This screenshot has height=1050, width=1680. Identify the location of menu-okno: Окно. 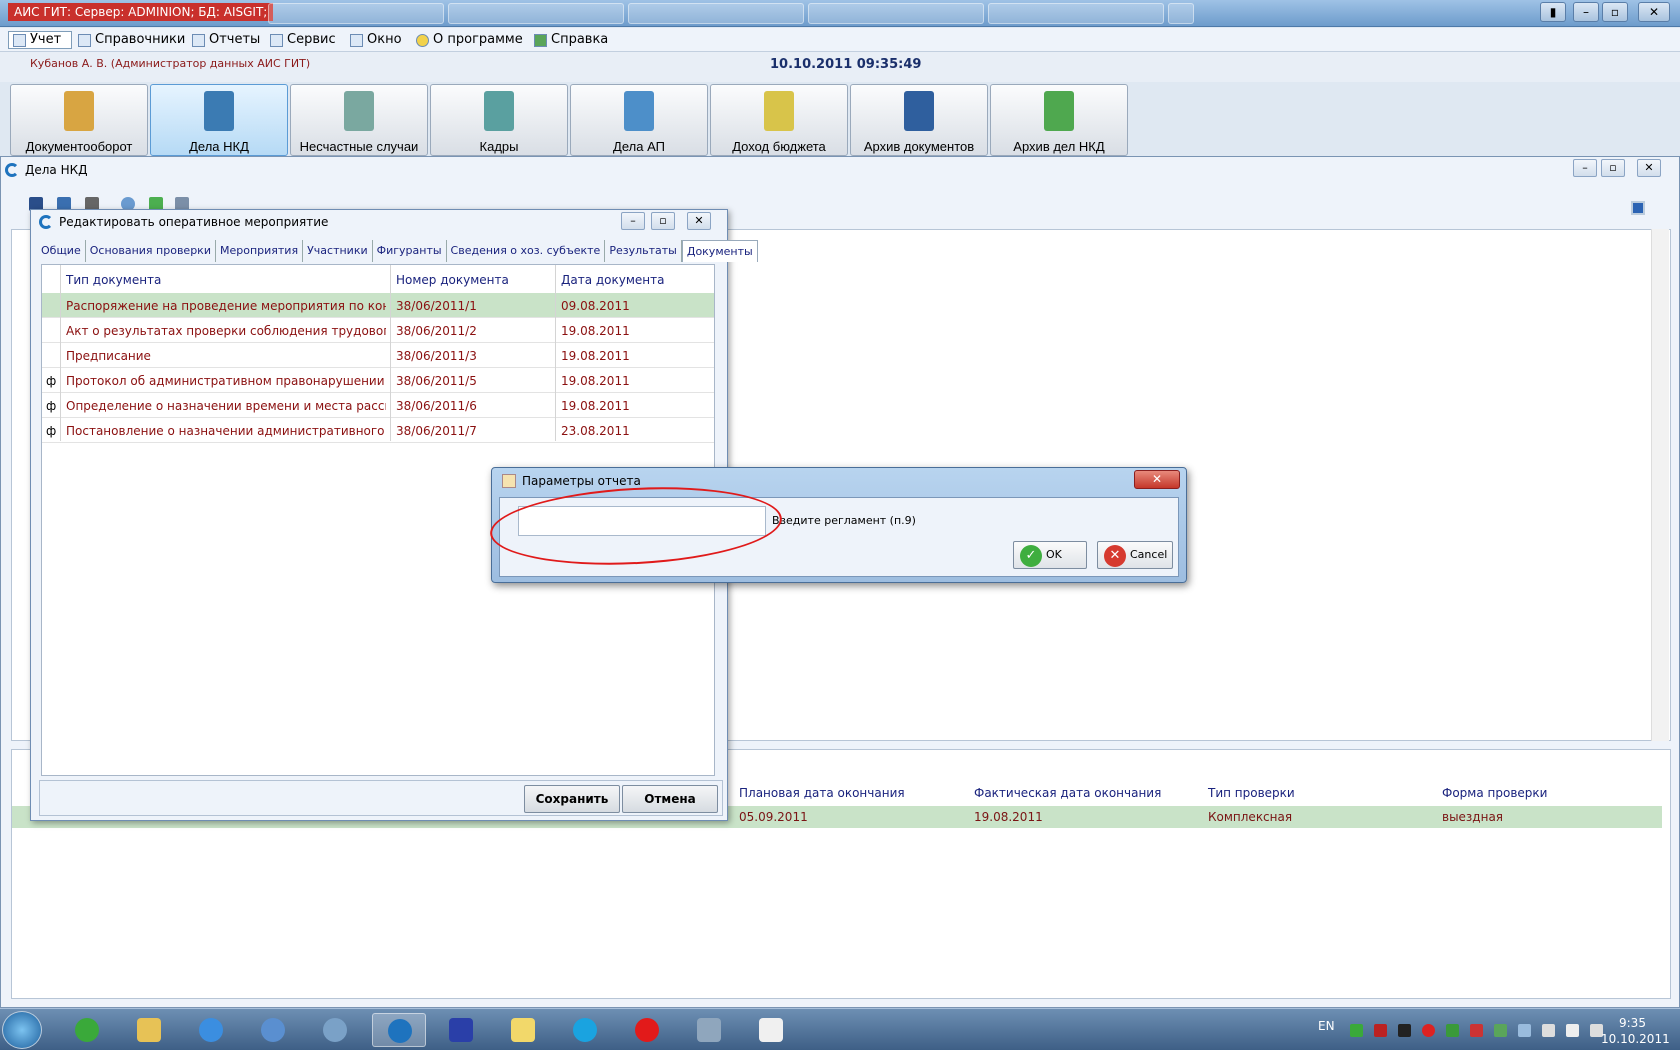
(376, 40).